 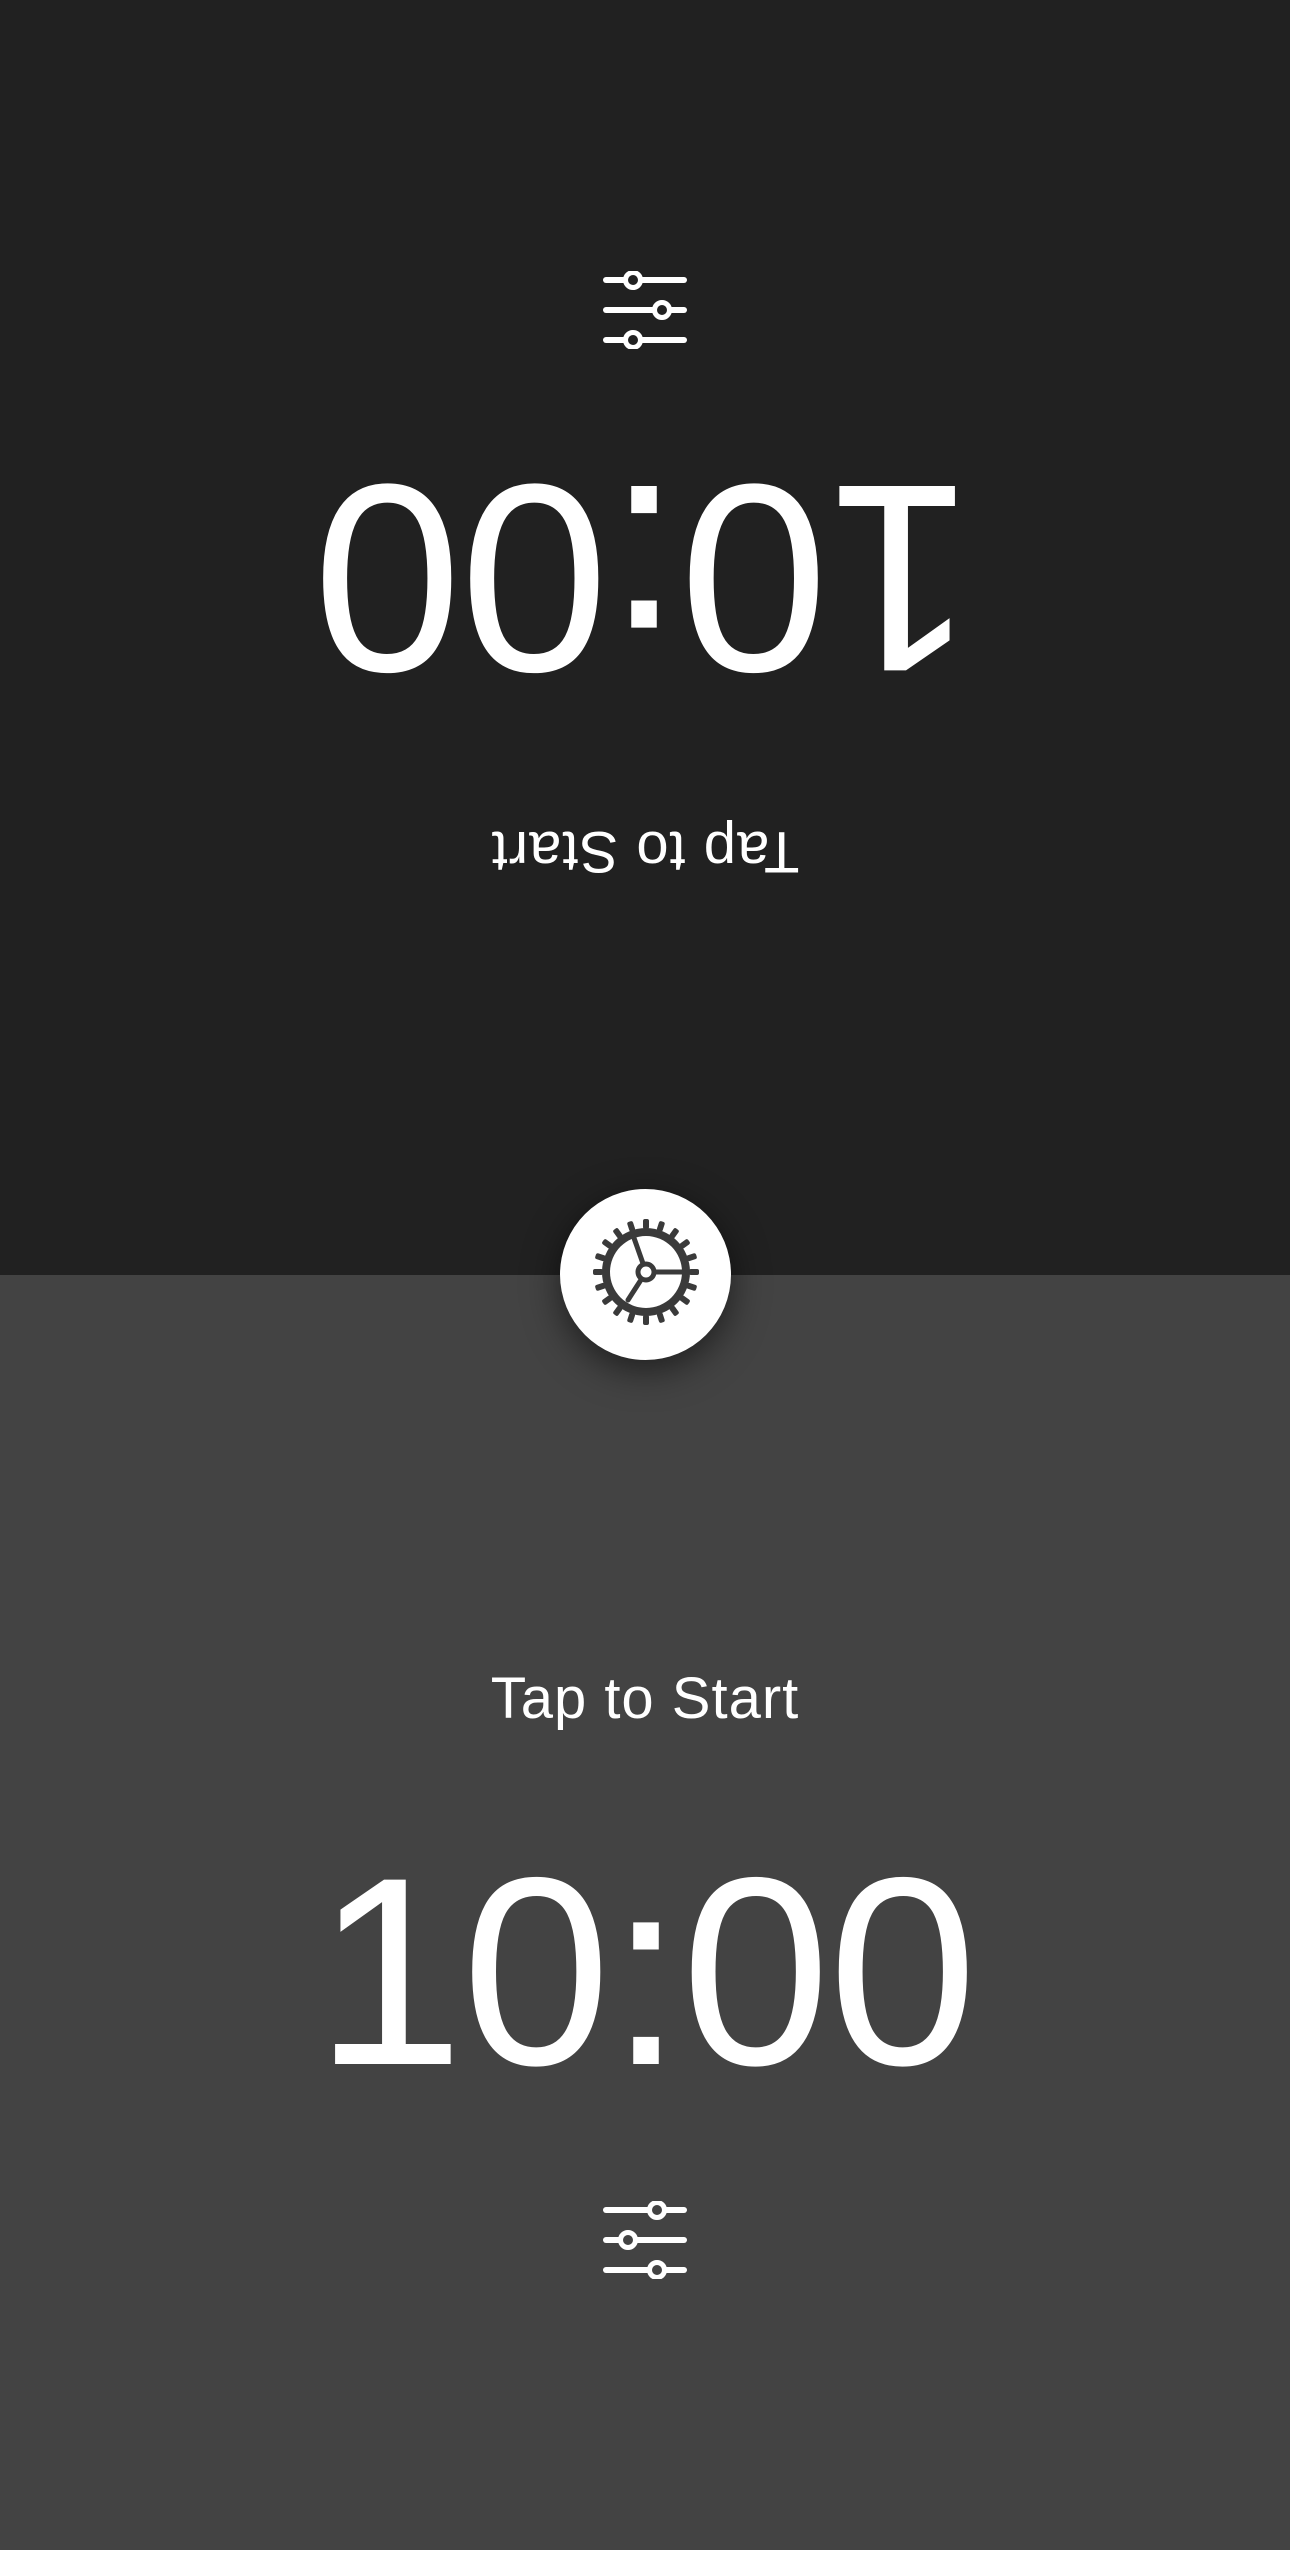 I want to click on bottom-player-time: 10:00, so click(x=646, y=1971).